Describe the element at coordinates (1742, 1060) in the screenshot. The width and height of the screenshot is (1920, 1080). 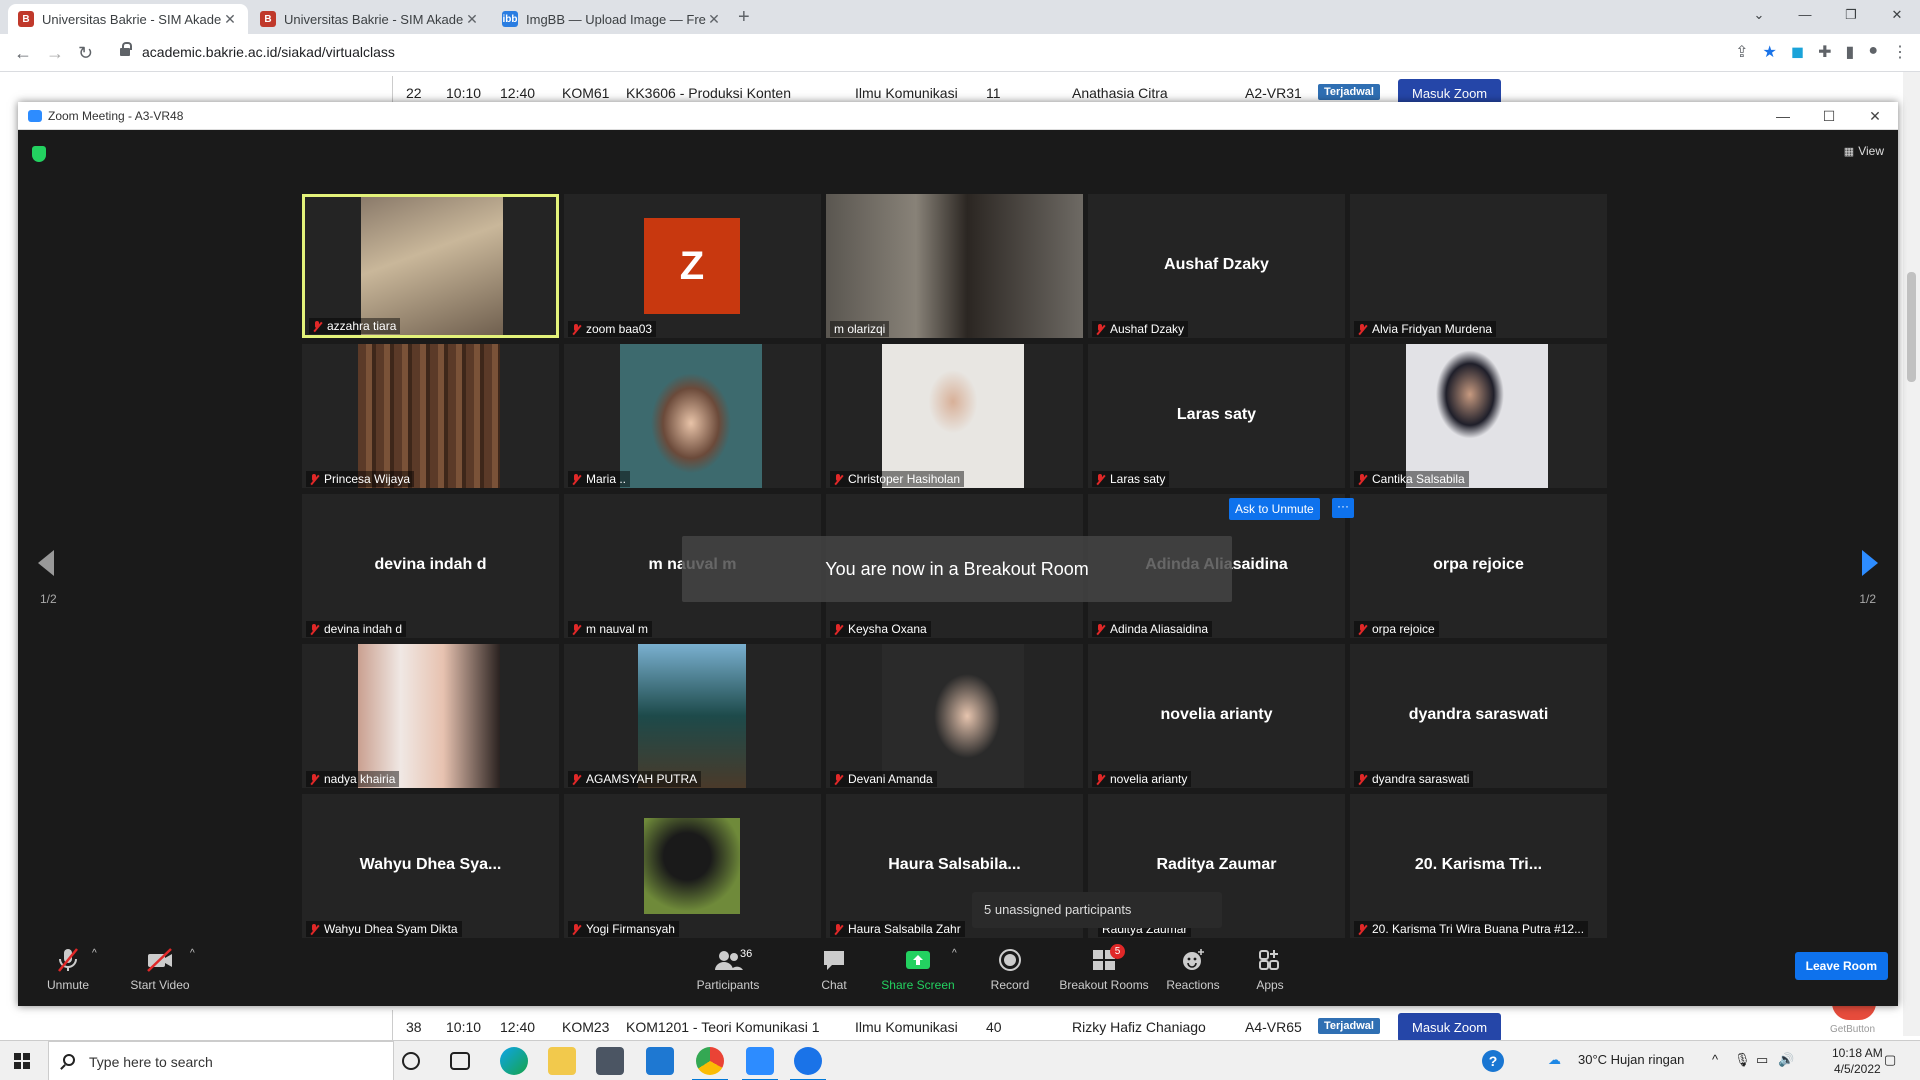
I see `microphone-icon: 🎙` at that location.